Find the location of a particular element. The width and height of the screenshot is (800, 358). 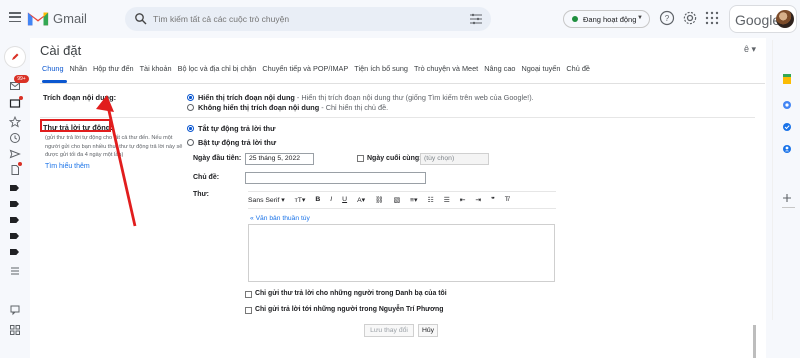

link-icon: ⛓ is located at coordinates (379, 200).